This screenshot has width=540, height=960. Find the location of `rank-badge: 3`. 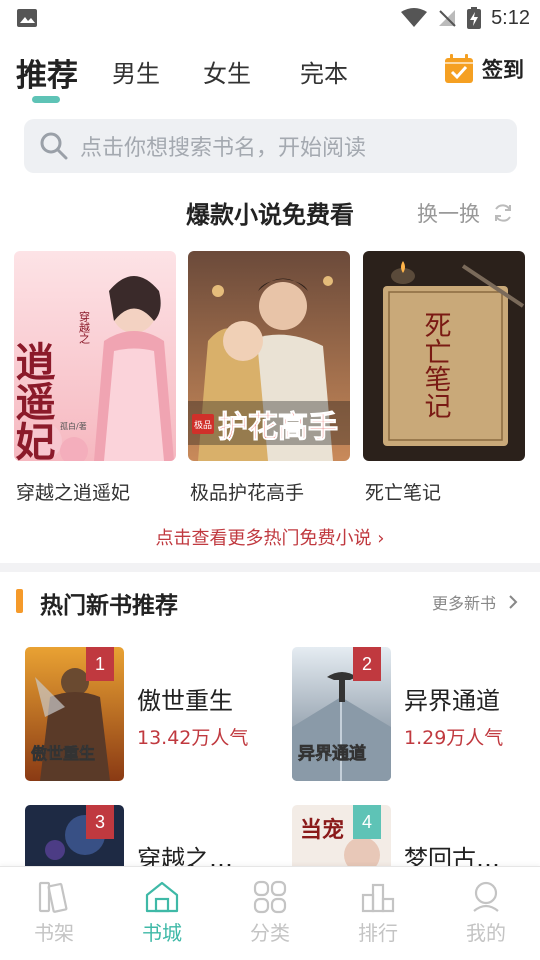

rank-badge: 3 is located at coordinates (100, 822).